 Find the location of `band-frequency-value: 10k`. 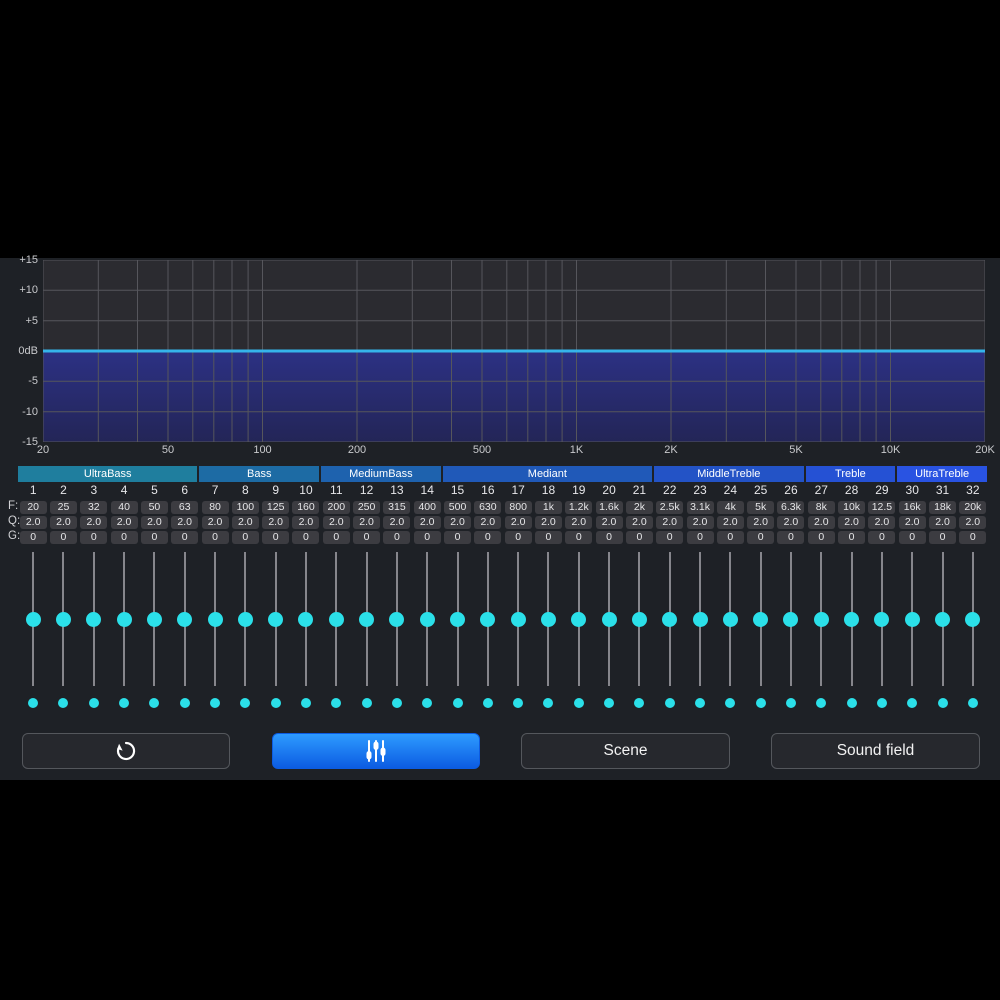

band-frequency-value: 10k is located at coordinates (852, 507).